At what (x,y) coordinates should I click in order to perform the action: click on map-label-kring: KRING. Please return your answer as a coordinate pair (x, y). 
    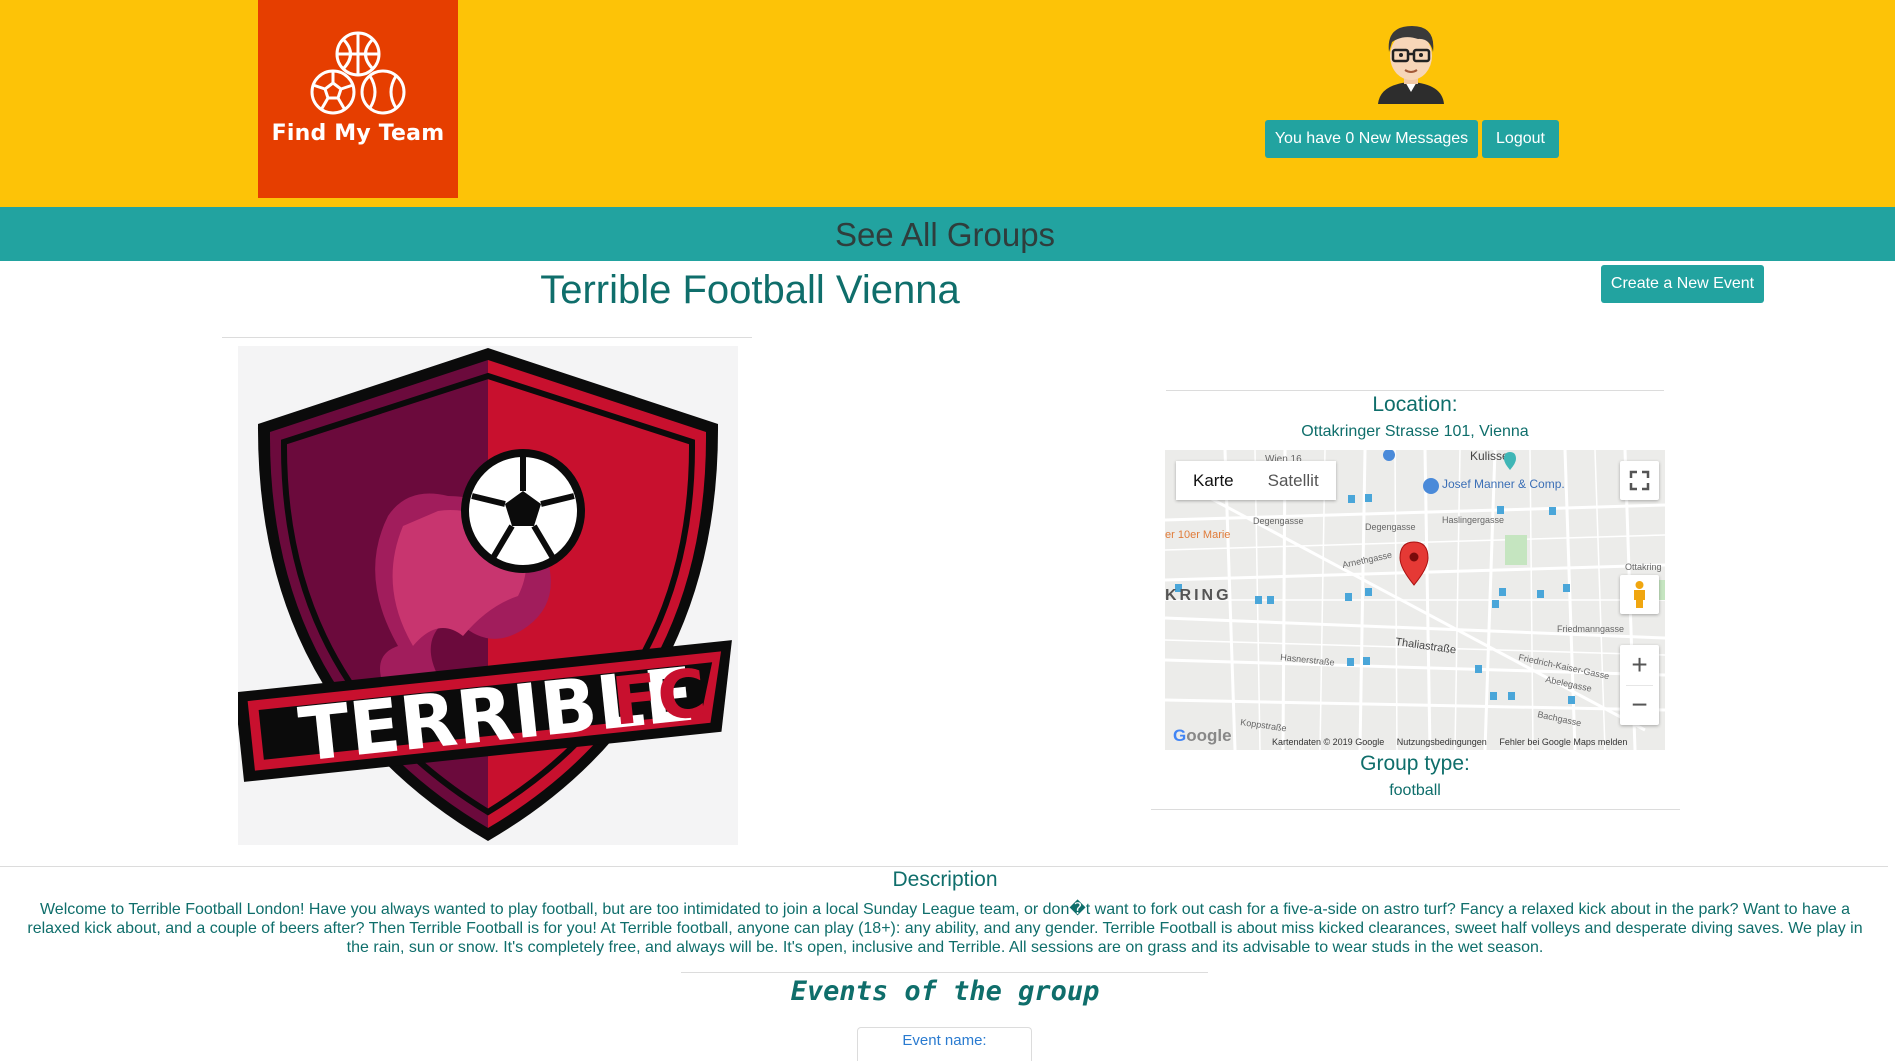
    Looking at the image, I should click on (1198, 595).